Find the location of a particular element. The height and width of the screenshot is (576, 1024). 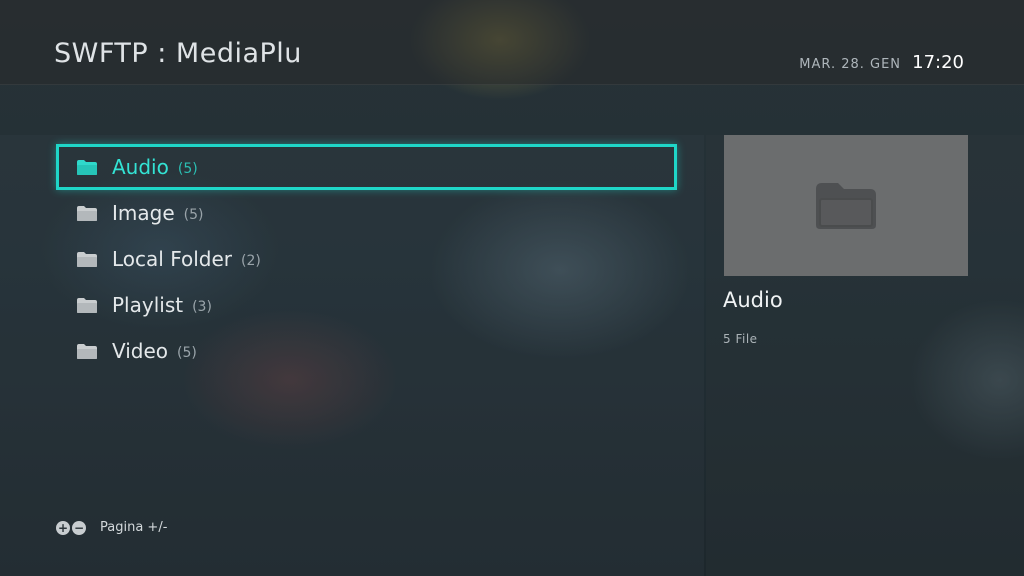

list-item-local-folder: Local Folder (2) is located at coordinates (366, 259).